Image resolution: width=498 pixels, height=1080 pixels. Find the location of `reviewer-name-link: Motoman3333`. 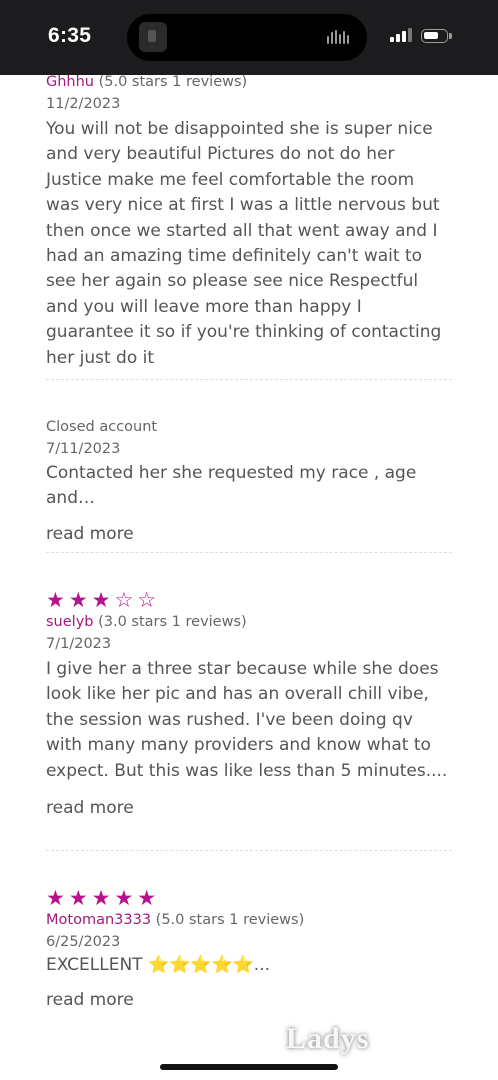

reviewer-name-link: Motoman3333 is located at coordinates (98, 920).